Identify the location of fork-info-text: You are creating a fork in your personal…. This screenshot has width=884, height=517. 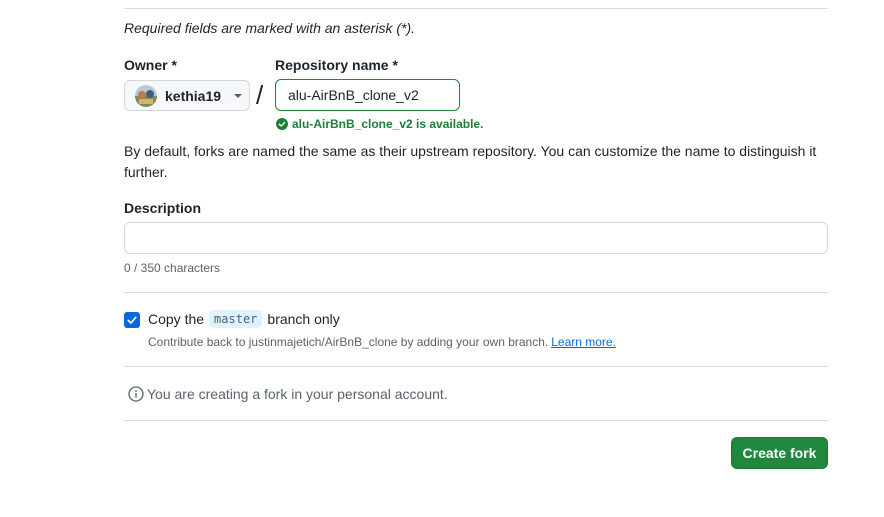
(297, 394).